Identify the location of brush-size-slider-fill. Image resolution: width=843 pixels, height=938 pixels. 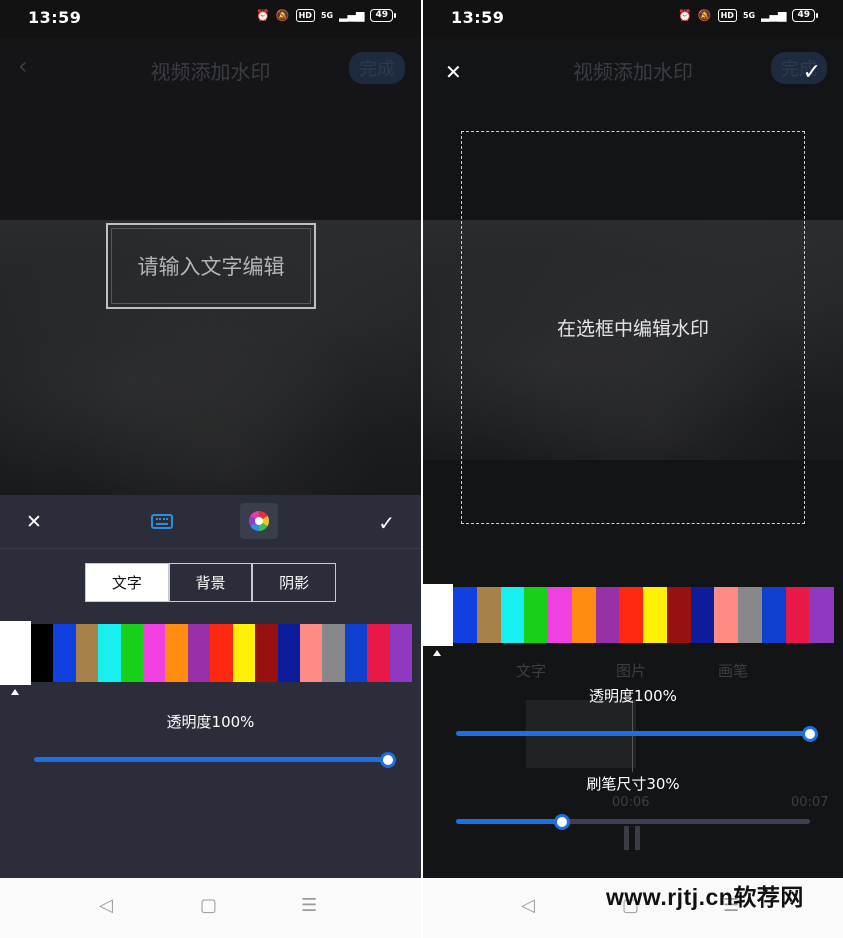
(509, 821).